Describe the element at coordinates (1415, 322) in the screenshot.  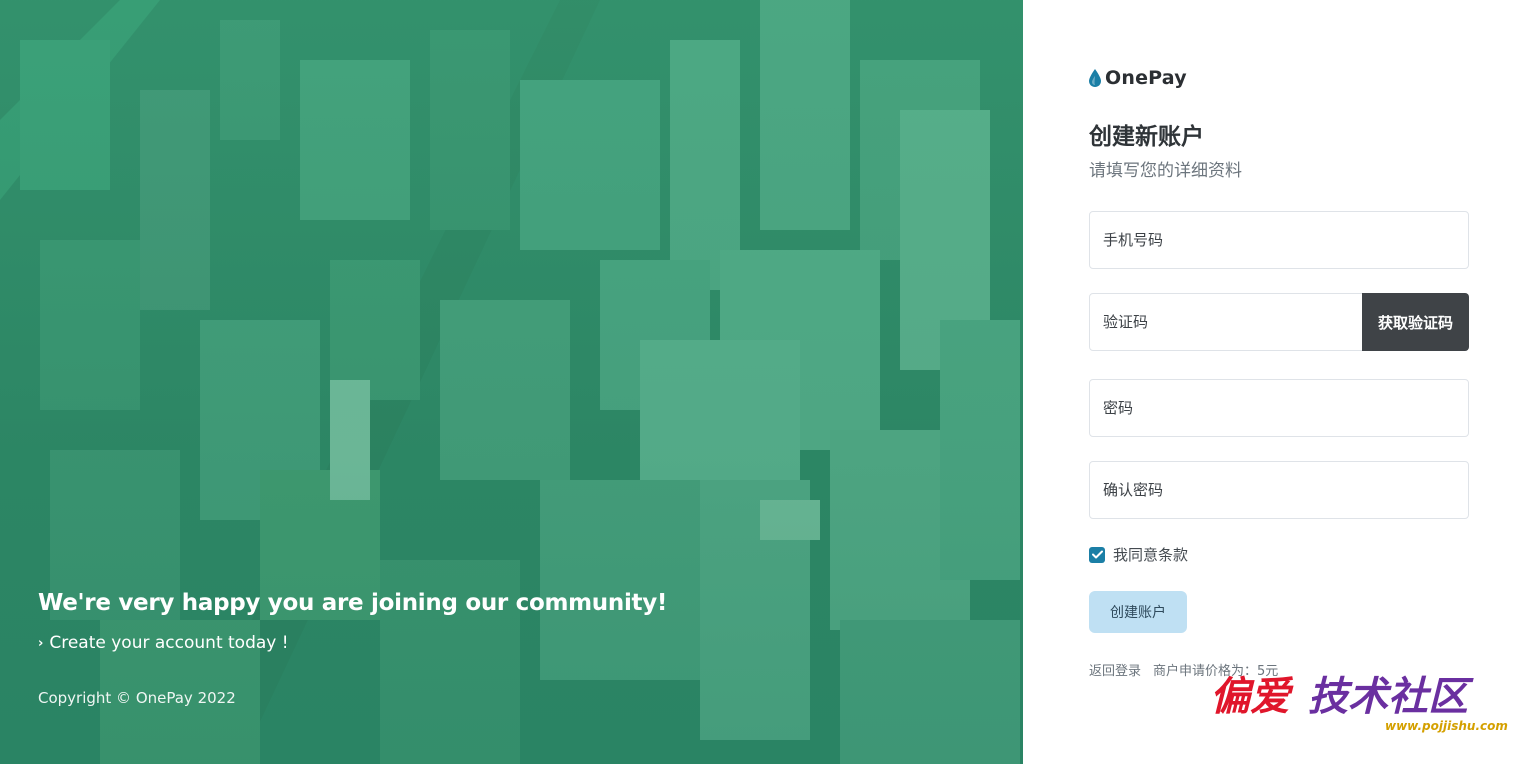
I see `get-code-button: 获取验证码` at that location.